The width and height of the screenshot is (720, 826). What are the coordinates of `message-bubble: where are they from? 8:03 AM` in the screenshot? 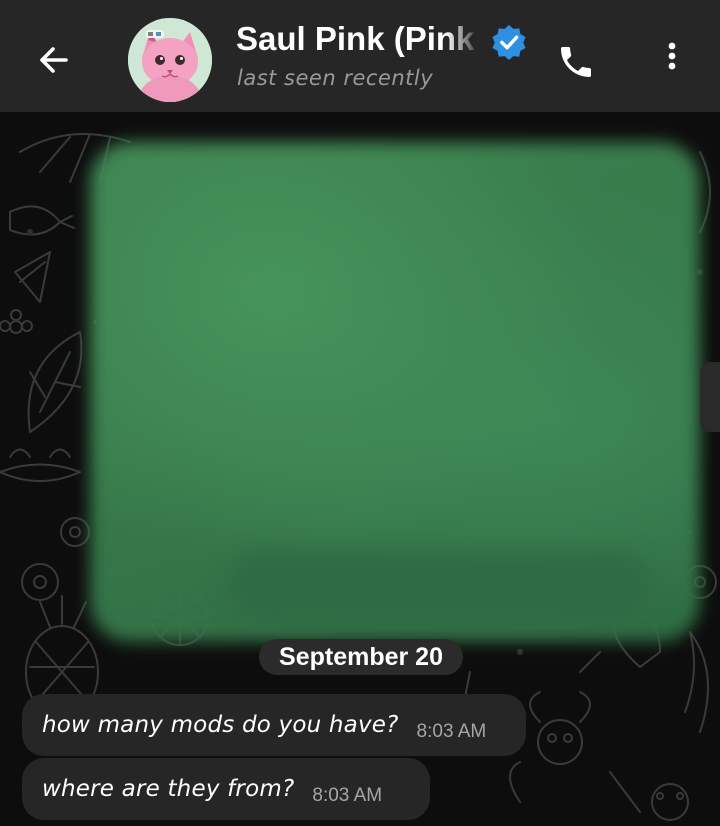 It's located at (226, 789).